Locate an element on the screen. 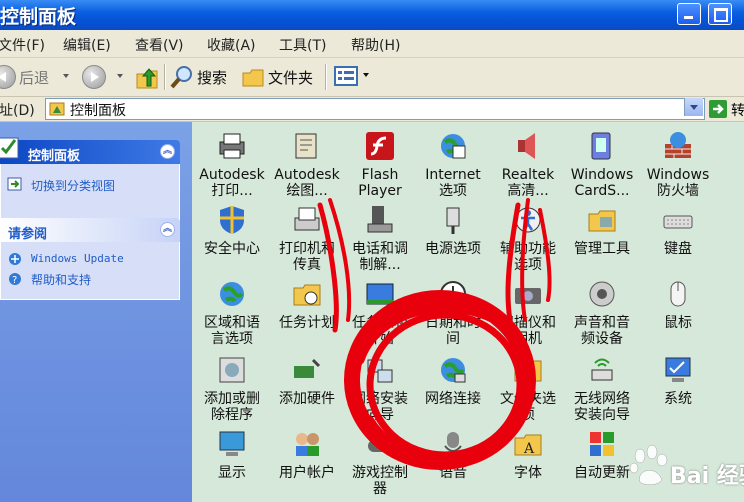  item-label: 扫描仪和 相机 is located at coordinates (528, 331).